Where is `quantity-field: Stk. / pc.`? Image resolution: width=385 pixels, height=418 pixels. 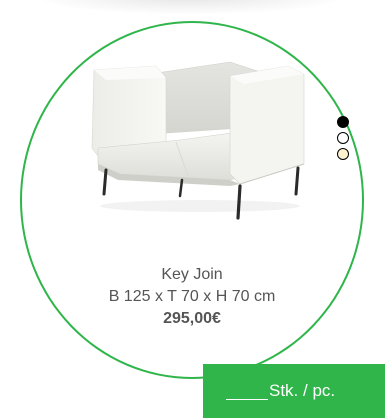
quantity-field: Stk. / pc. is located at coordinates (294, 391).